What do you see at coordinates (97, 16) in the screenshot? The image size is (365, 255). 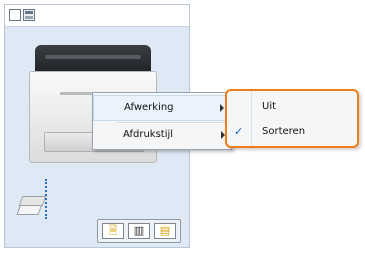 I see `panel-toolbar` at bounding box center [97, 16].